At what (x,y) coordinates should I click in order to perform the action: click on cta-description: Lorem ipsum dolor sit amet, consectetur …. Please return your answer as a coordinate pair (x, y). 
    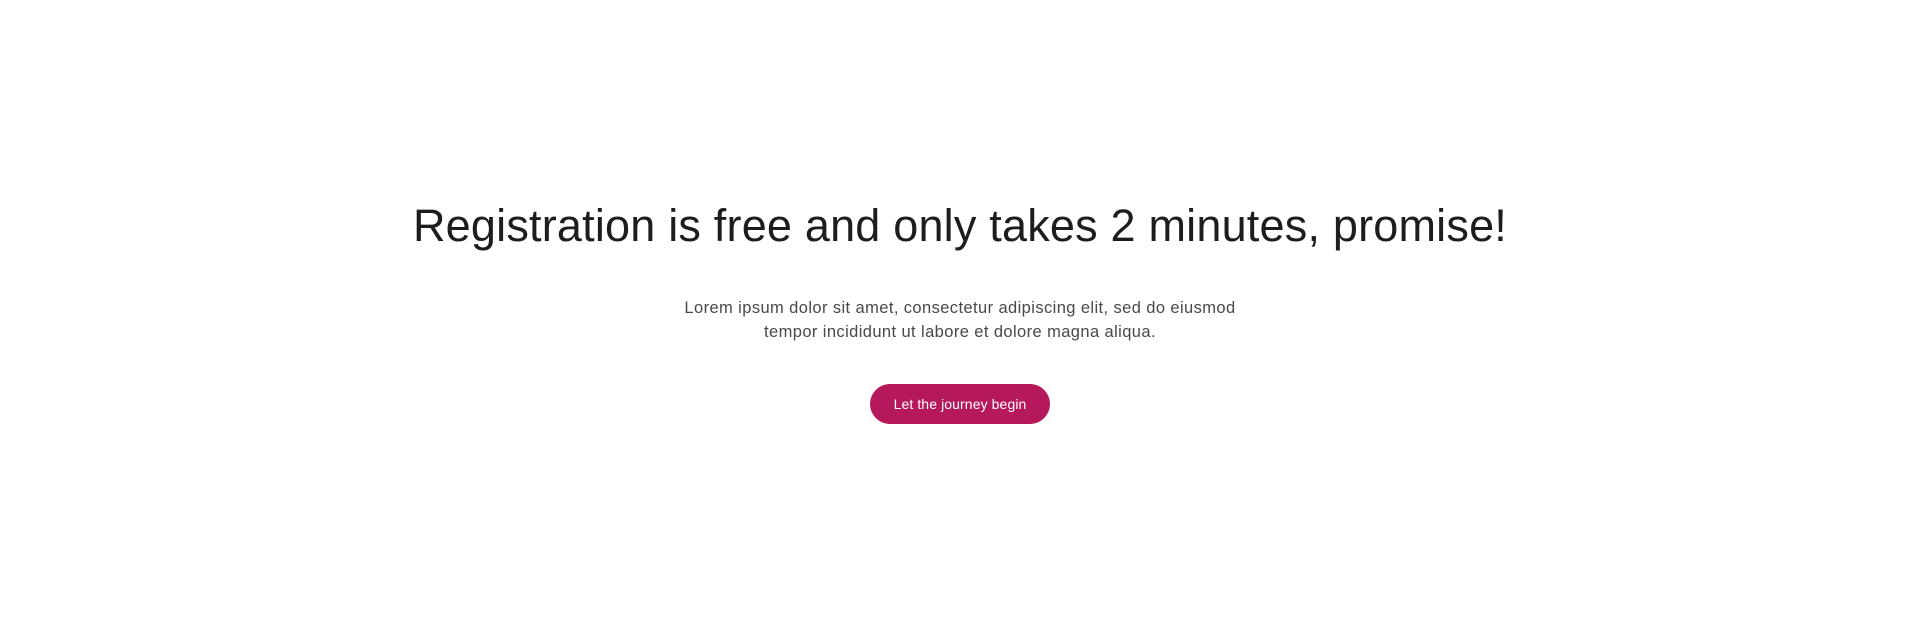
    Looking at the image, I should click on (960, 320).